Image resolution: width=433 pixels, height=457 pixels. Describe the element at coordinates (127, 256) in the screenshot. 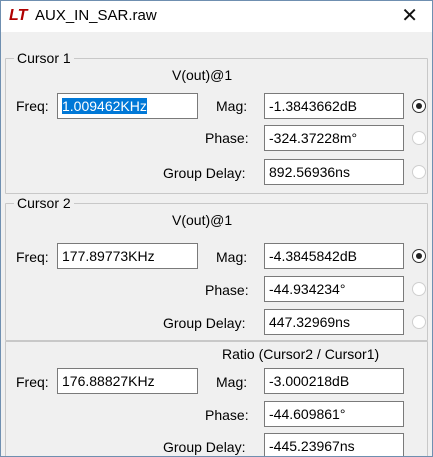

I see `cursor2-freq-field: 177.89773KHz` at that location.